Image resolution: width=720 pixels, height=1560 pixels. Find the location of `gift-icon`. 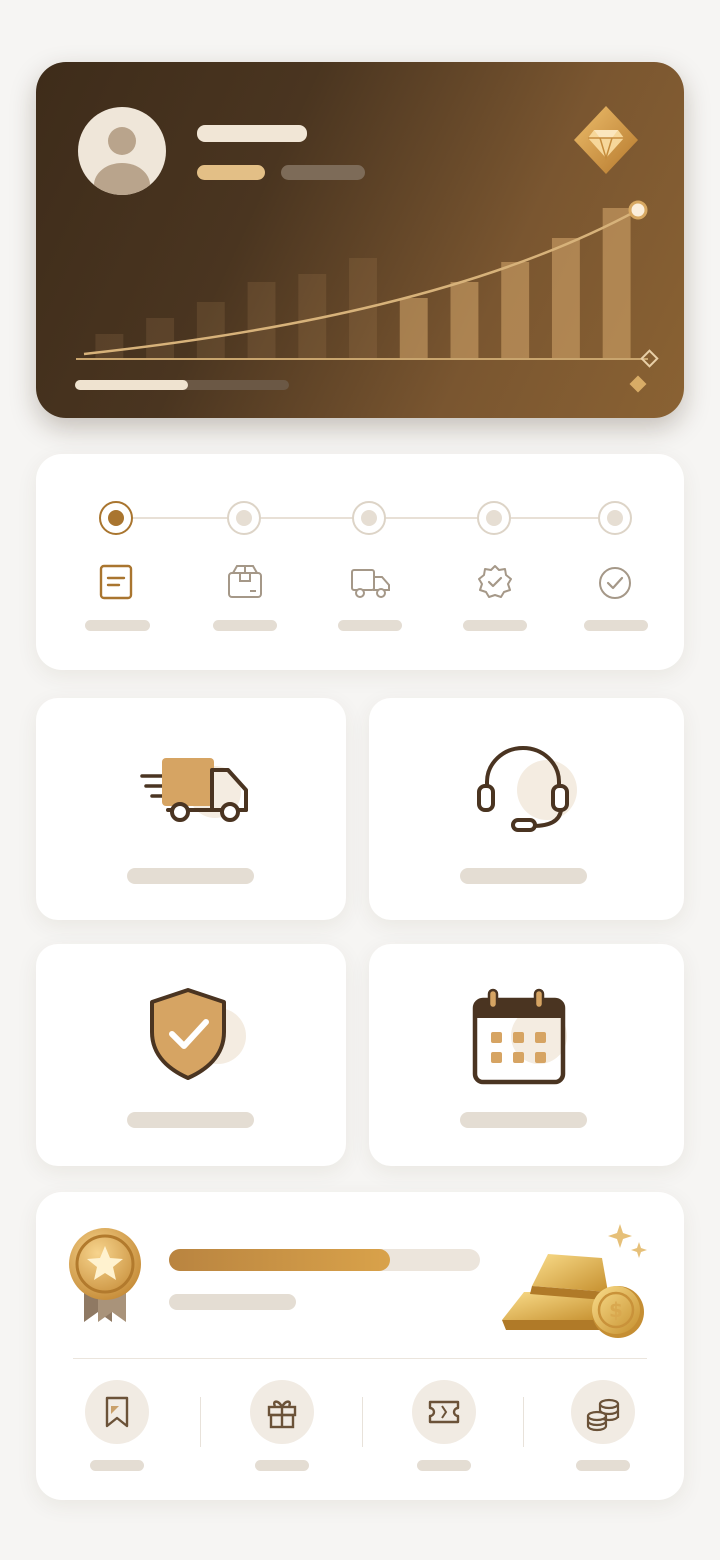

gift-icon is located at coordinates (282, 1414).